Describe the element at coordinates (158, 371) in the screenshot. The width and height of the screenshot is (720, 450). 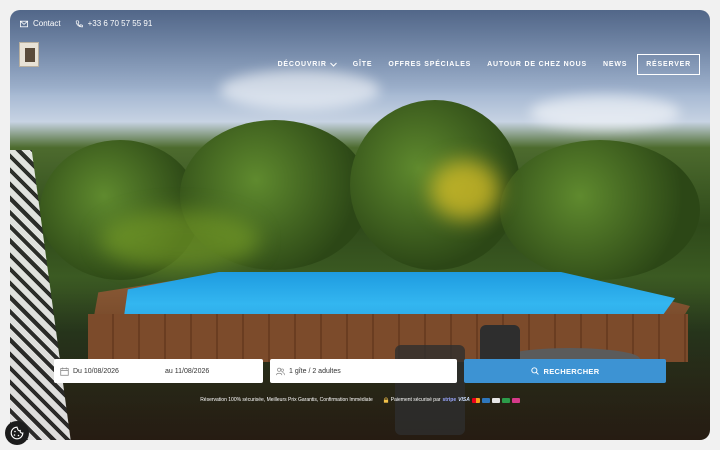
I see `date-range-field: Du 10/08/2026 au 11/08/2026` at that location.